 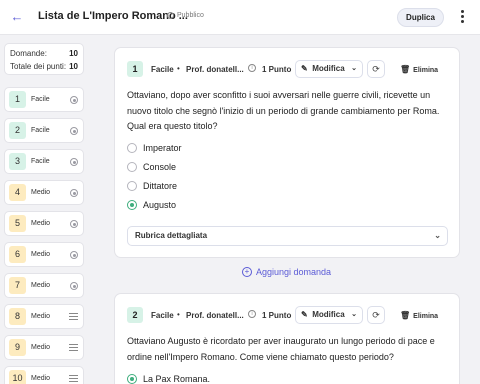 What do you see at coordinates (17, 17) in the screenshot?
I see `back-arrow-icon: ←` at bounding box center [17, 17].